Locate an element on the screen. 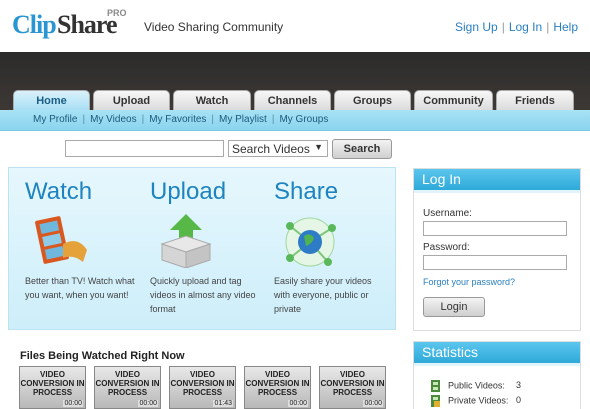 Image resolution: width=590 pixels, height=409 pixels. statistics-title: Statistics is located at coordinates (497, 354).